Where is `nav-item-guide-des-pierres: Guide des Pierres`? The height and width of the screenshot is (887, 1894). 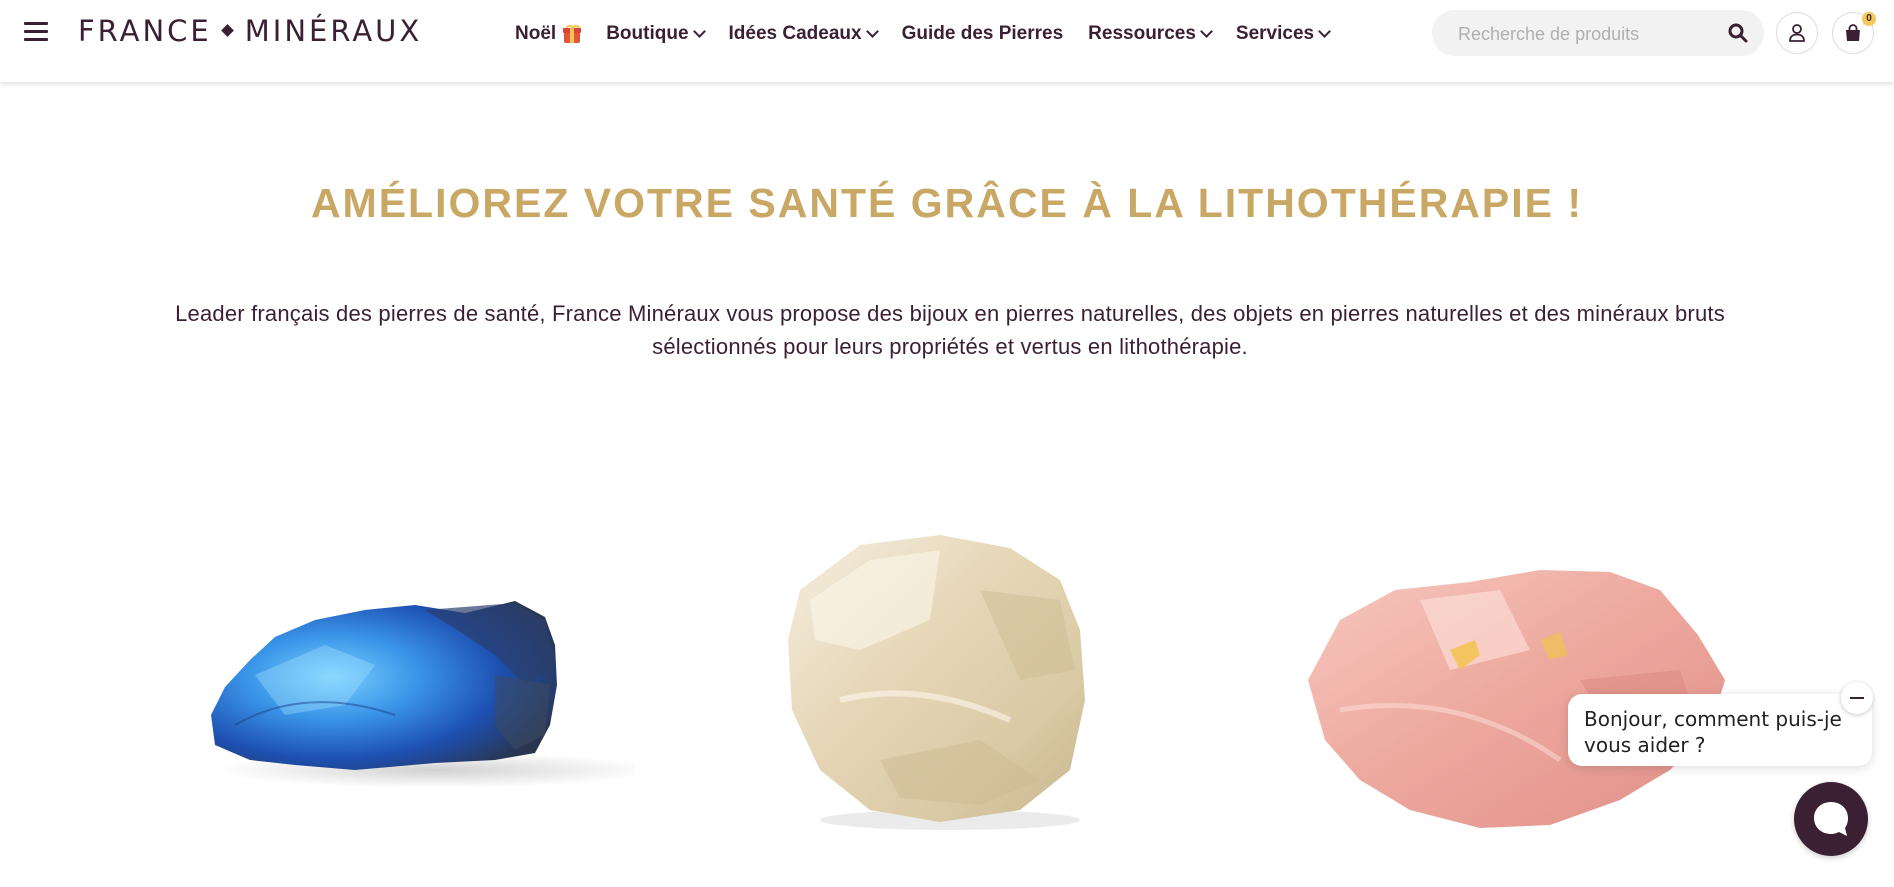
nav-item-guide-des-pierres: Guide des Pierres is located at coordinates (983, 34).